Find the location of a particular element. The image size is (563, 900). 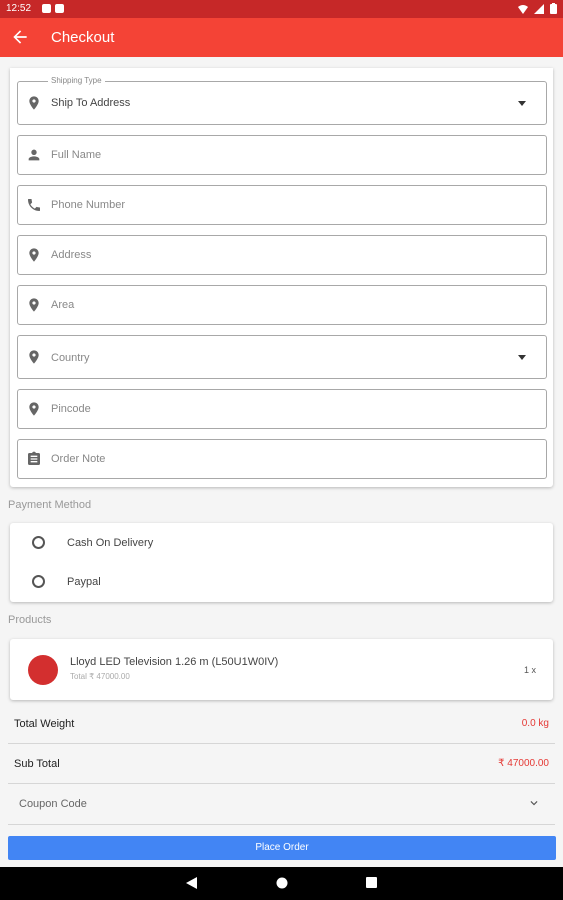

sd-card-icon is located at coordinates (59, 8).